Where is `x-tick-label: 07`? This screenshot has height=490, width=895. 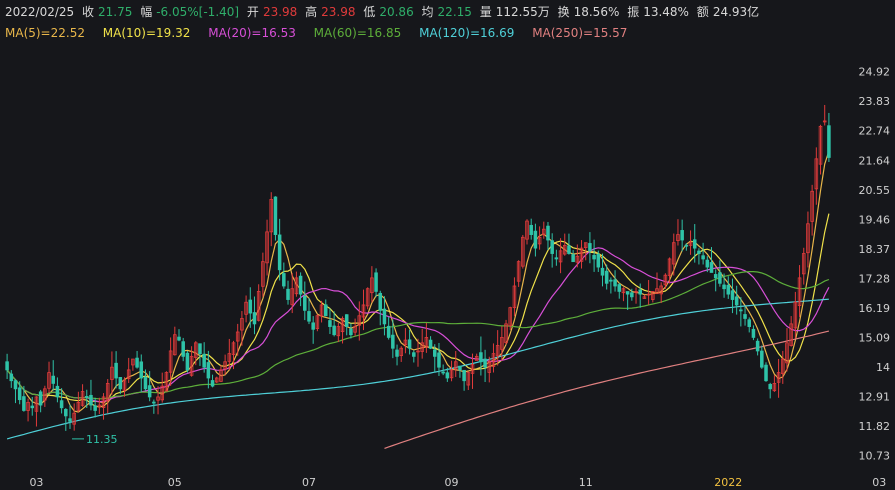
x-tick-label: 07 is located at coordinates (309, 482).